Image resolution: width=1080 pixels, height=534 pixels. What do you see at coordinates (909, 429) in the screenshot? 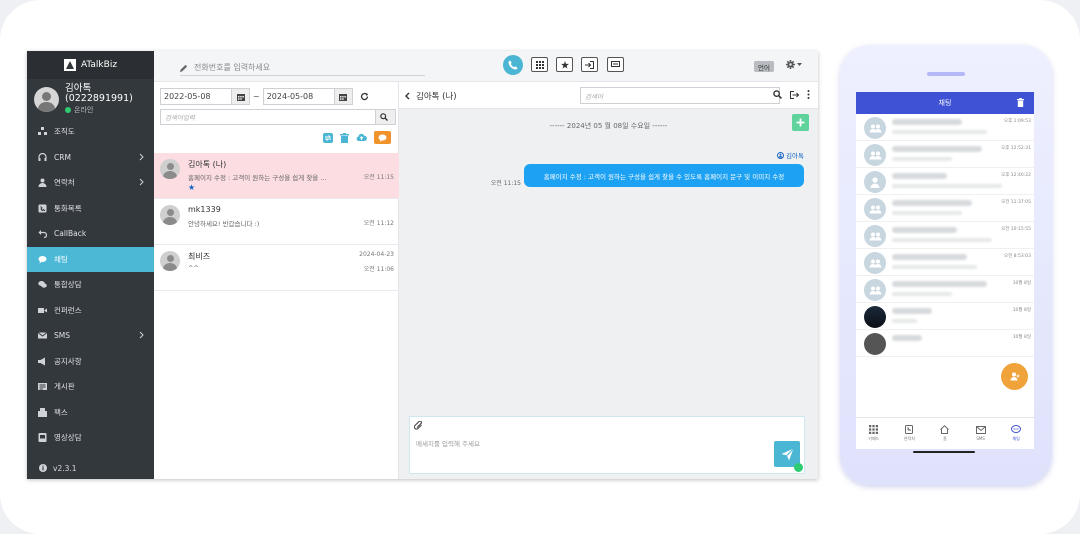
I see `phonebook-icon` at bounding box center [909, 429].